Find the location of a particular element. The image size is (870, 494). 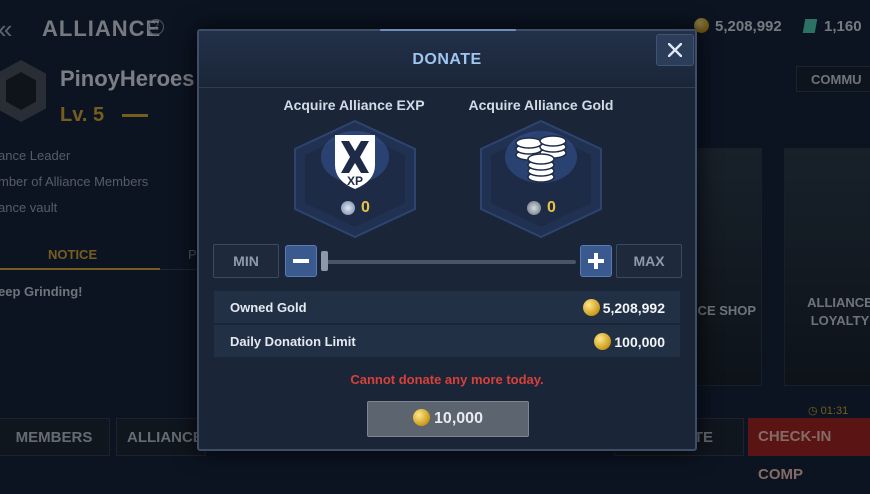

exp-token-icon is located at coordinates (348, 208).